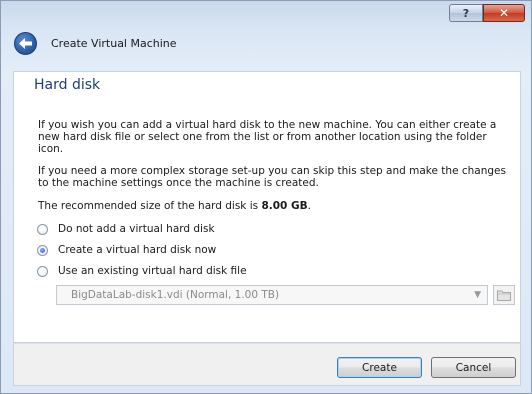 The image size is (532, 394). I want to click on back-button, so click(25, 43).